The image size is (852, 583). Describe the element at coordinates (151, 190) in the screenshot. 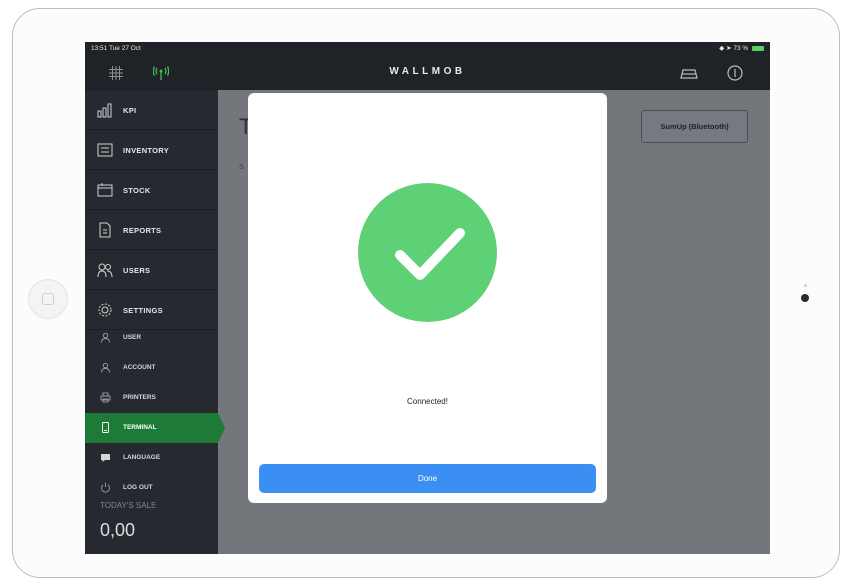

I see `sidebar-item-stock: STOCK` at that location.